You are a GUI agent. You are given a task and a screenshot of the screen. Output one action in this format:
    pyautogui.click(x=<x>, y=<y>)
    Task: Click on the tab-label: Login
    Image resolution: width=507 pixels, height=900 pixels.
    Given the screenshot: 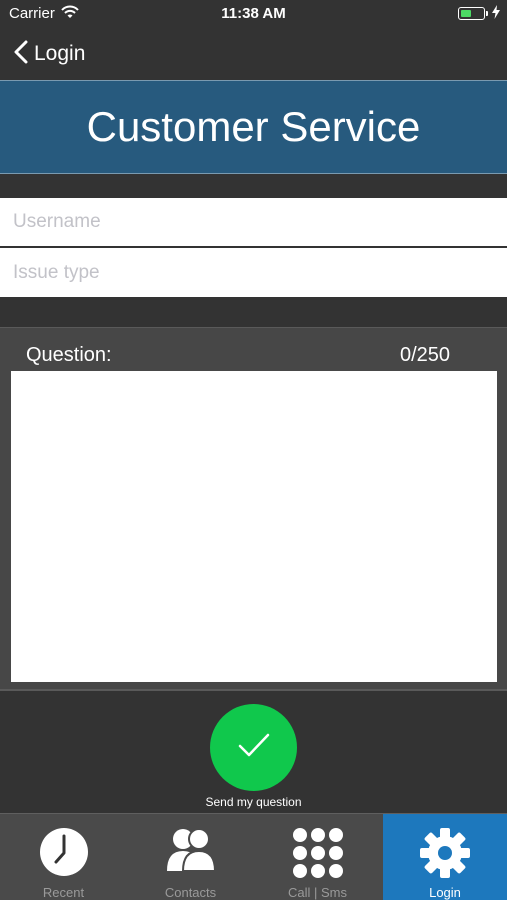 What is the action you would take?
    pyautogui.click(x=445, y=892)
    